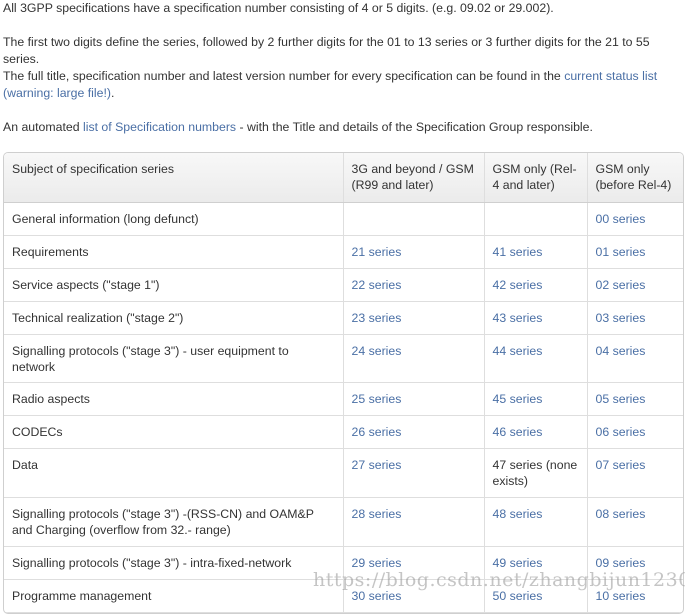  What do you see at coordinates (414, 219) in the screenshot?
I see `series-cell-3g` at bounding box center [414, 219].